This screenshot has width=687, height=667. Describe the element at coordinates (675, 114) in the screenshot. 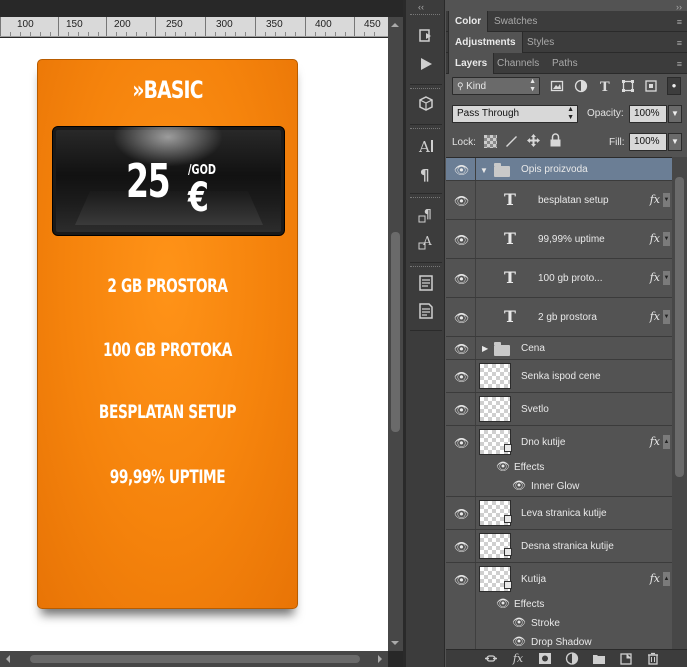

I see `opacity-dropdown-icon: ▼` at that location.